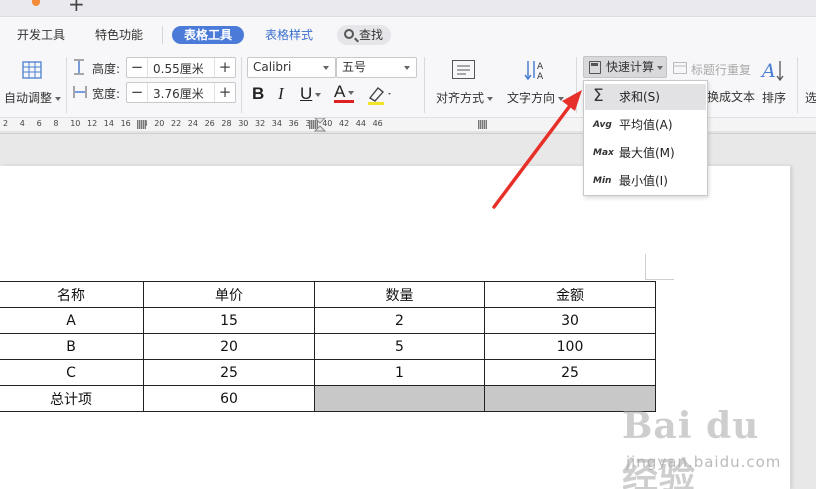  I want to click on font-name-select: Calibri, so click(291, 67).